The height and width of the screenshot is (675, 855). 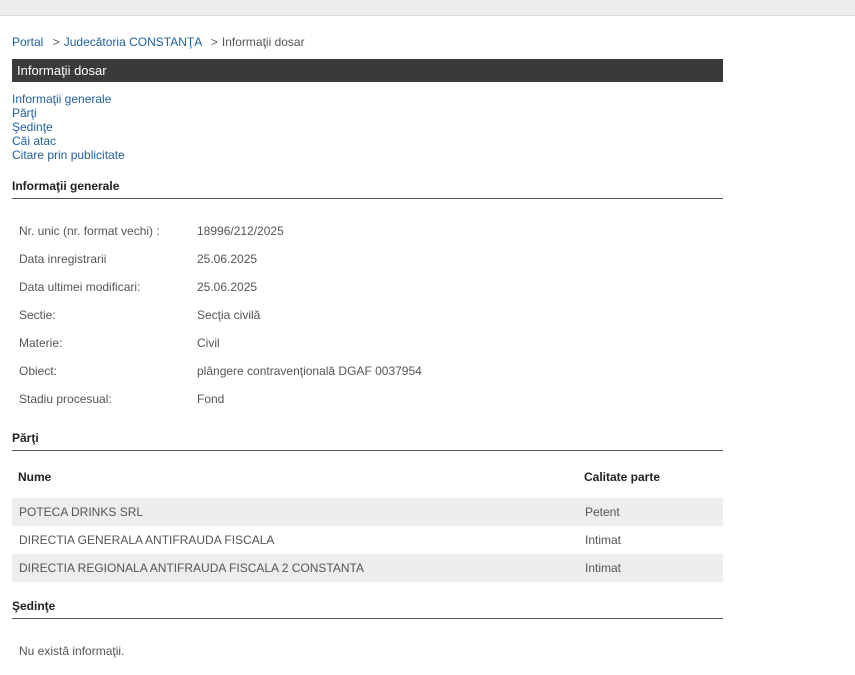 I want to click on anchor-link-citare: Citare prin publicitate, so click(x=68, y=155).